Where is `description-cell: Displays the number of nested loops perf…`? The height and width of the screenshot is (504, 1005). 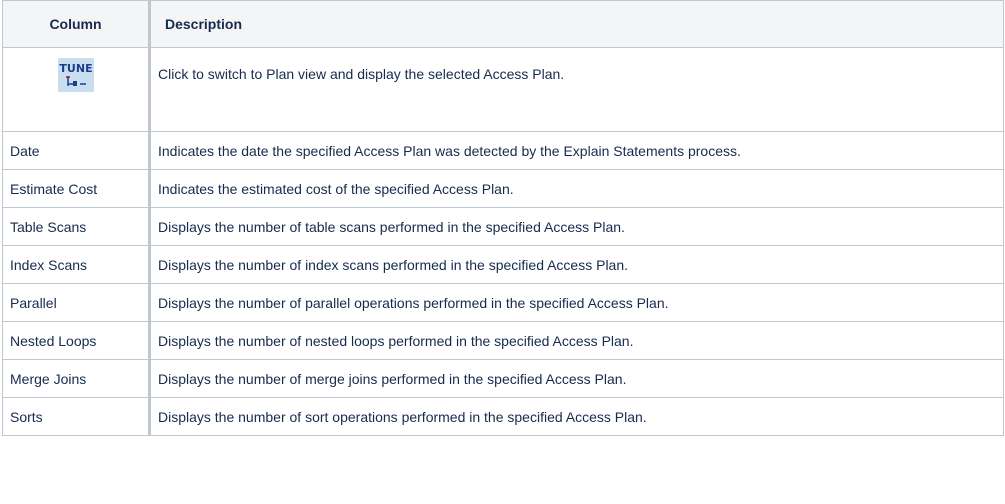 description-cell: Displays the number of nested loops perf… is located at coordinates (576, 340).